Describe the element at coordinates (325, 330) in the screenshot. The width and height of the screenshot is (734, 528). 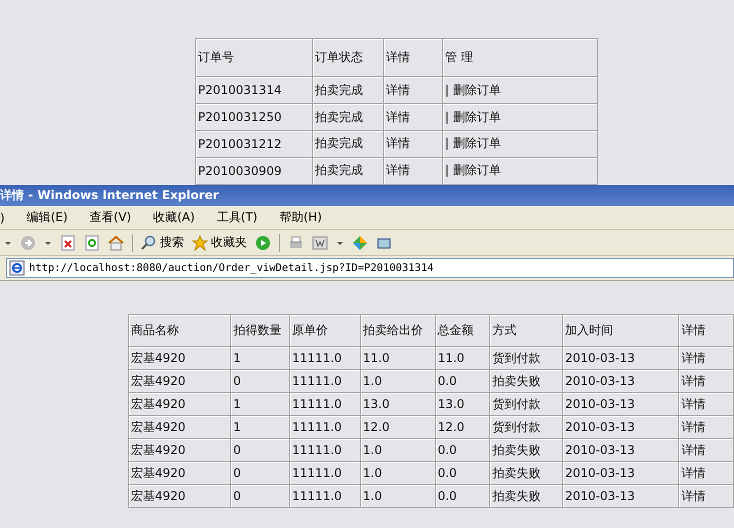
I see `column-header: 原单价` at that location.